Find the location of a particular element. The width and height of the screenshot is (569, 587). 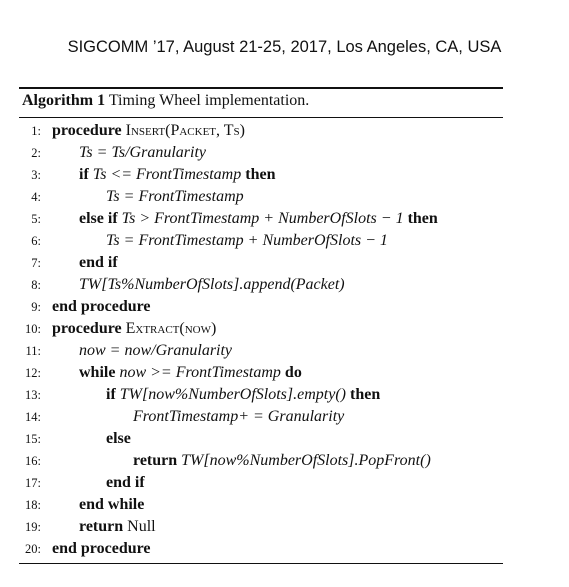

keyword: while is located at coordinates (97, 372).